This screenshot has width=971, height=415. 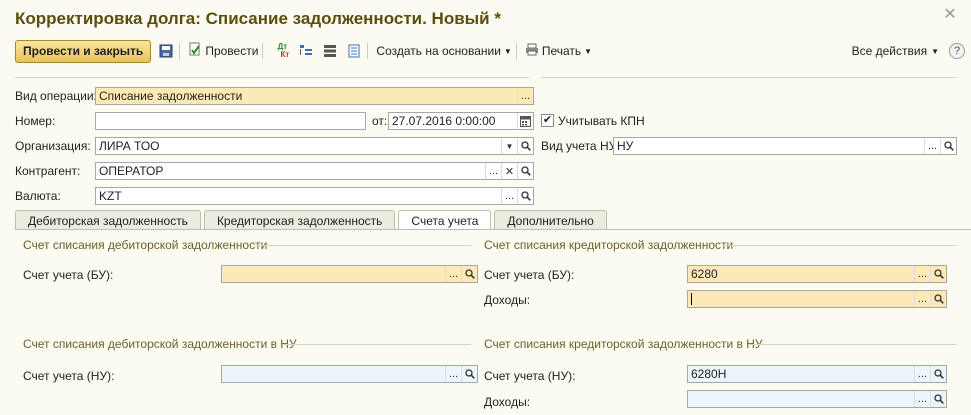 What do you see at coordinates (314, 171) in the screenshot?
I see `counterparty-field: ОПЕРАТОР ... ✕` at bounding box center [314, 171].